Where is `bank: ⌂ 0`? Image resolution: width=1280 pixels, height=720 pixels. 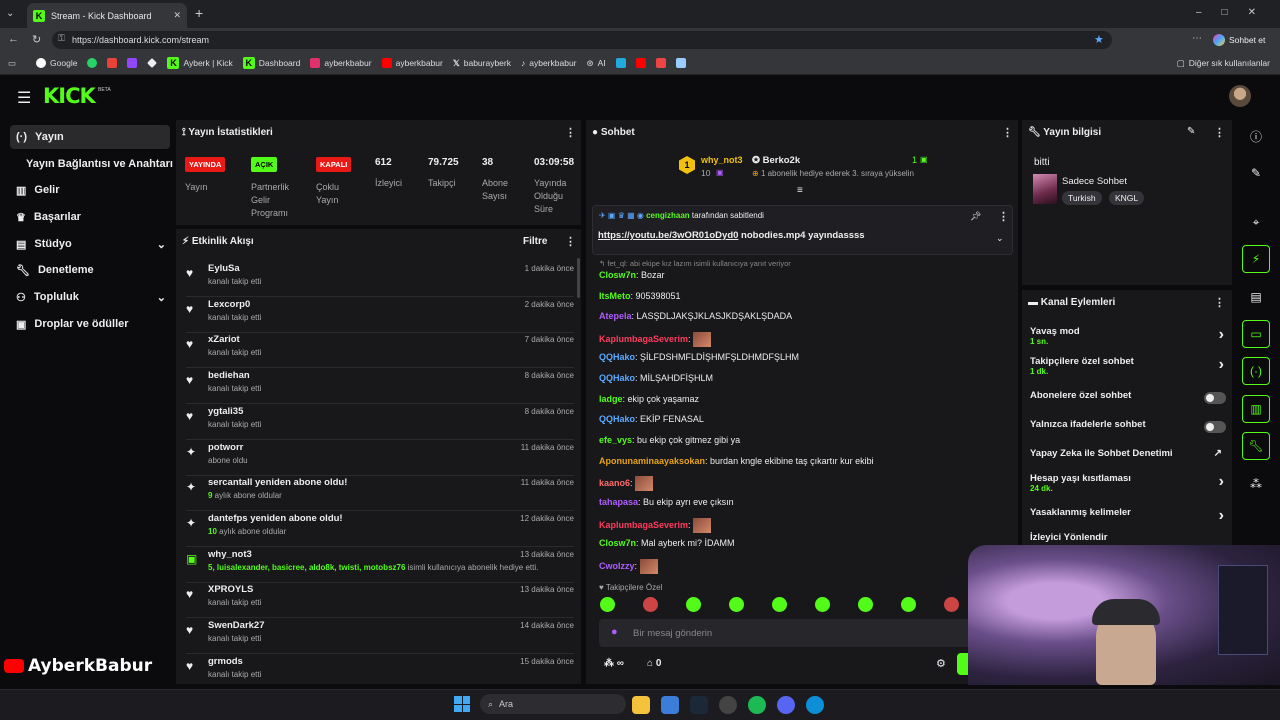
bank: ⌂ 0 is located at coordinates (654, 663).